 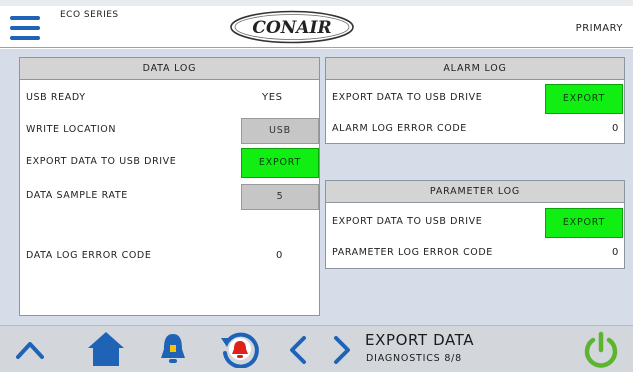 I want to click on power-icon, so click(x=601, y=350).